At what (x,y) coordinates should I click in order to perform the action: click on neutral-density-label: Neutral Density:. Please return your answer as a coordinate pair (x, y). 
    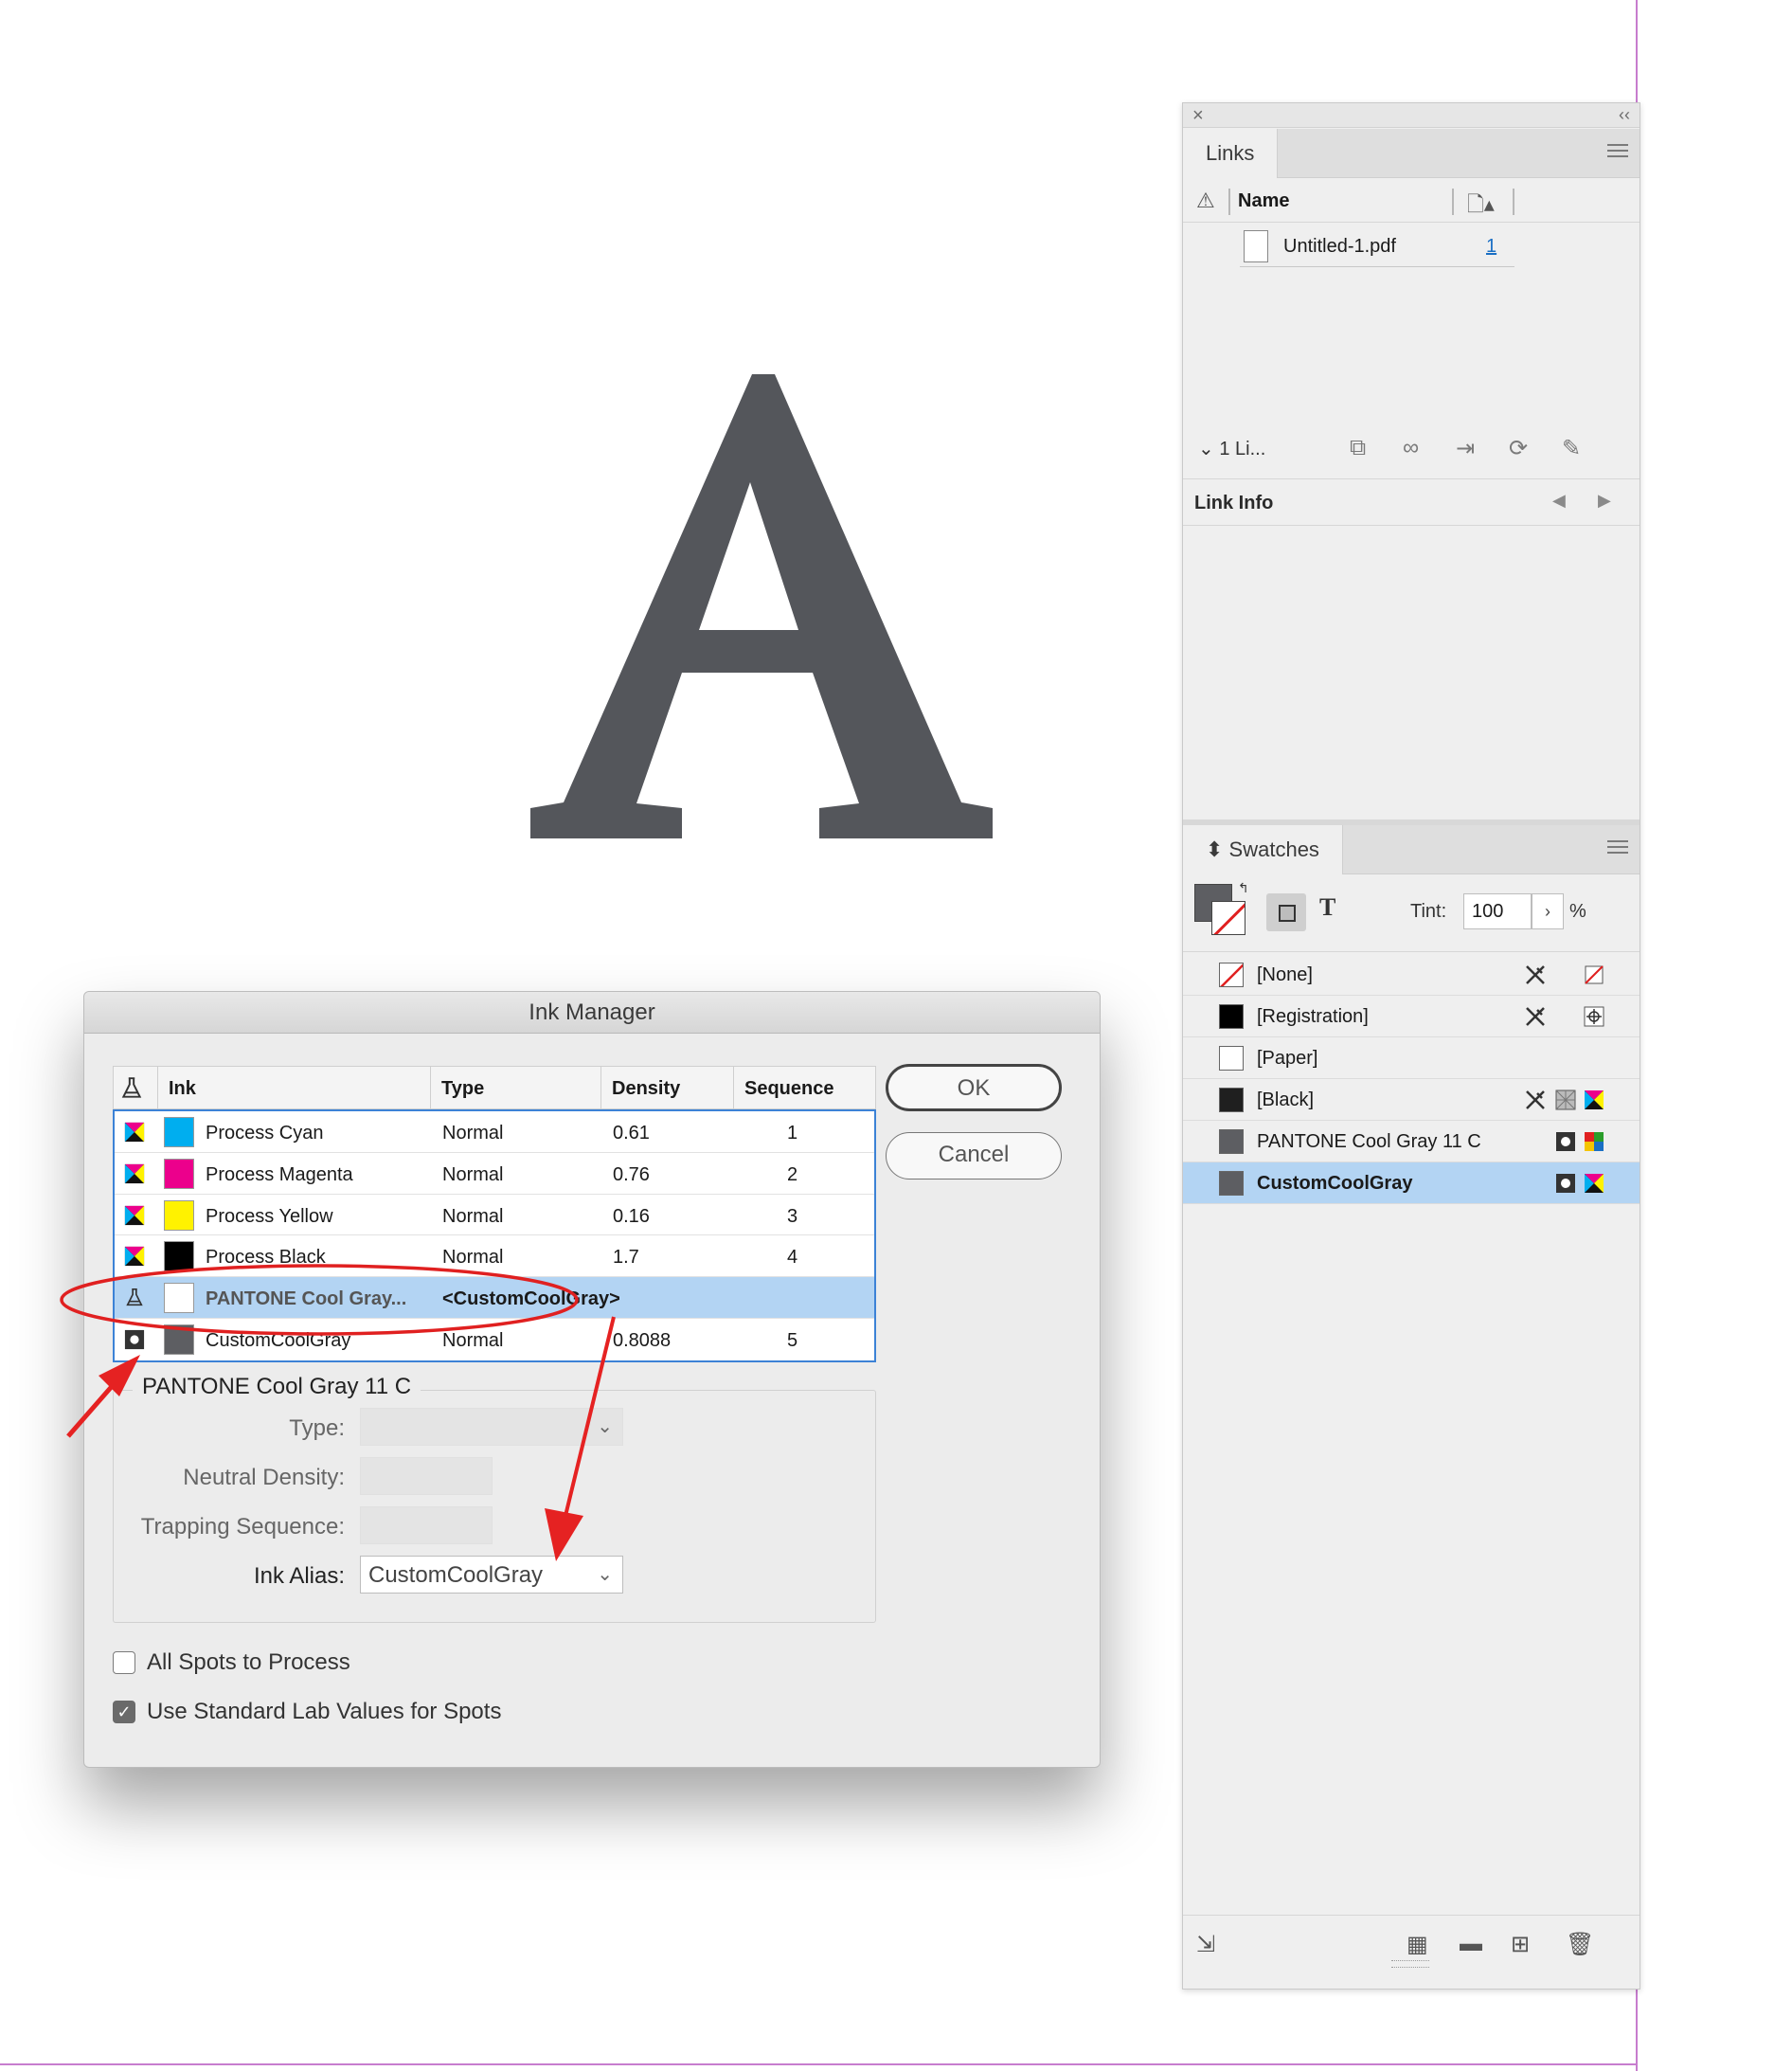
    Looking at the image, I should click on (264, 1477).